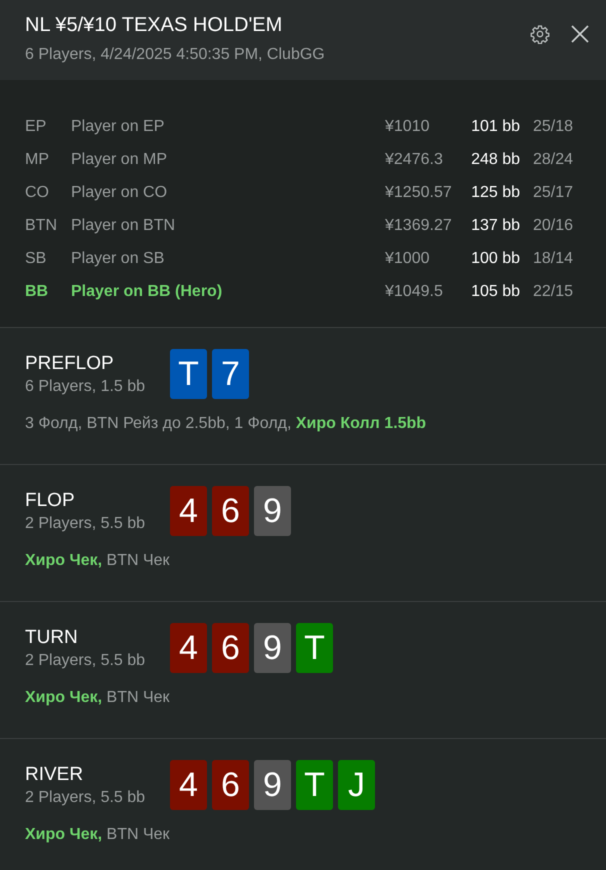 This screenshot has height=870, width=606. I want to click on hand-info: 6 Players, 4/24/2025 4:50:35 PM, ClubGG, so click(175, 55).